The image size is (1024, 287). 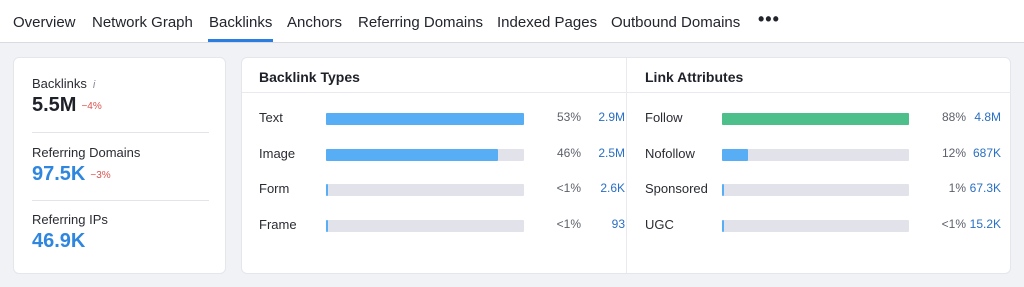 I want to click on backlink-type-label: Image, so click(x=277, y=153).